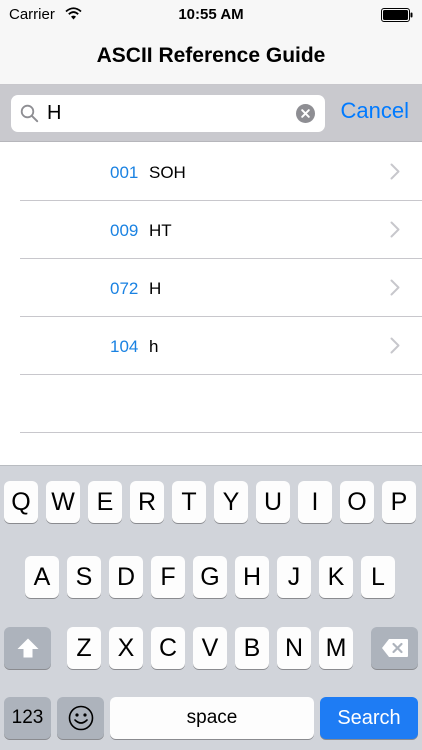 The width and height of the screenshot is (422, 750). What do you see at coordinates (336, 577) in the screenshot?
I see `key-k: K` at bounding box center [336, 577].